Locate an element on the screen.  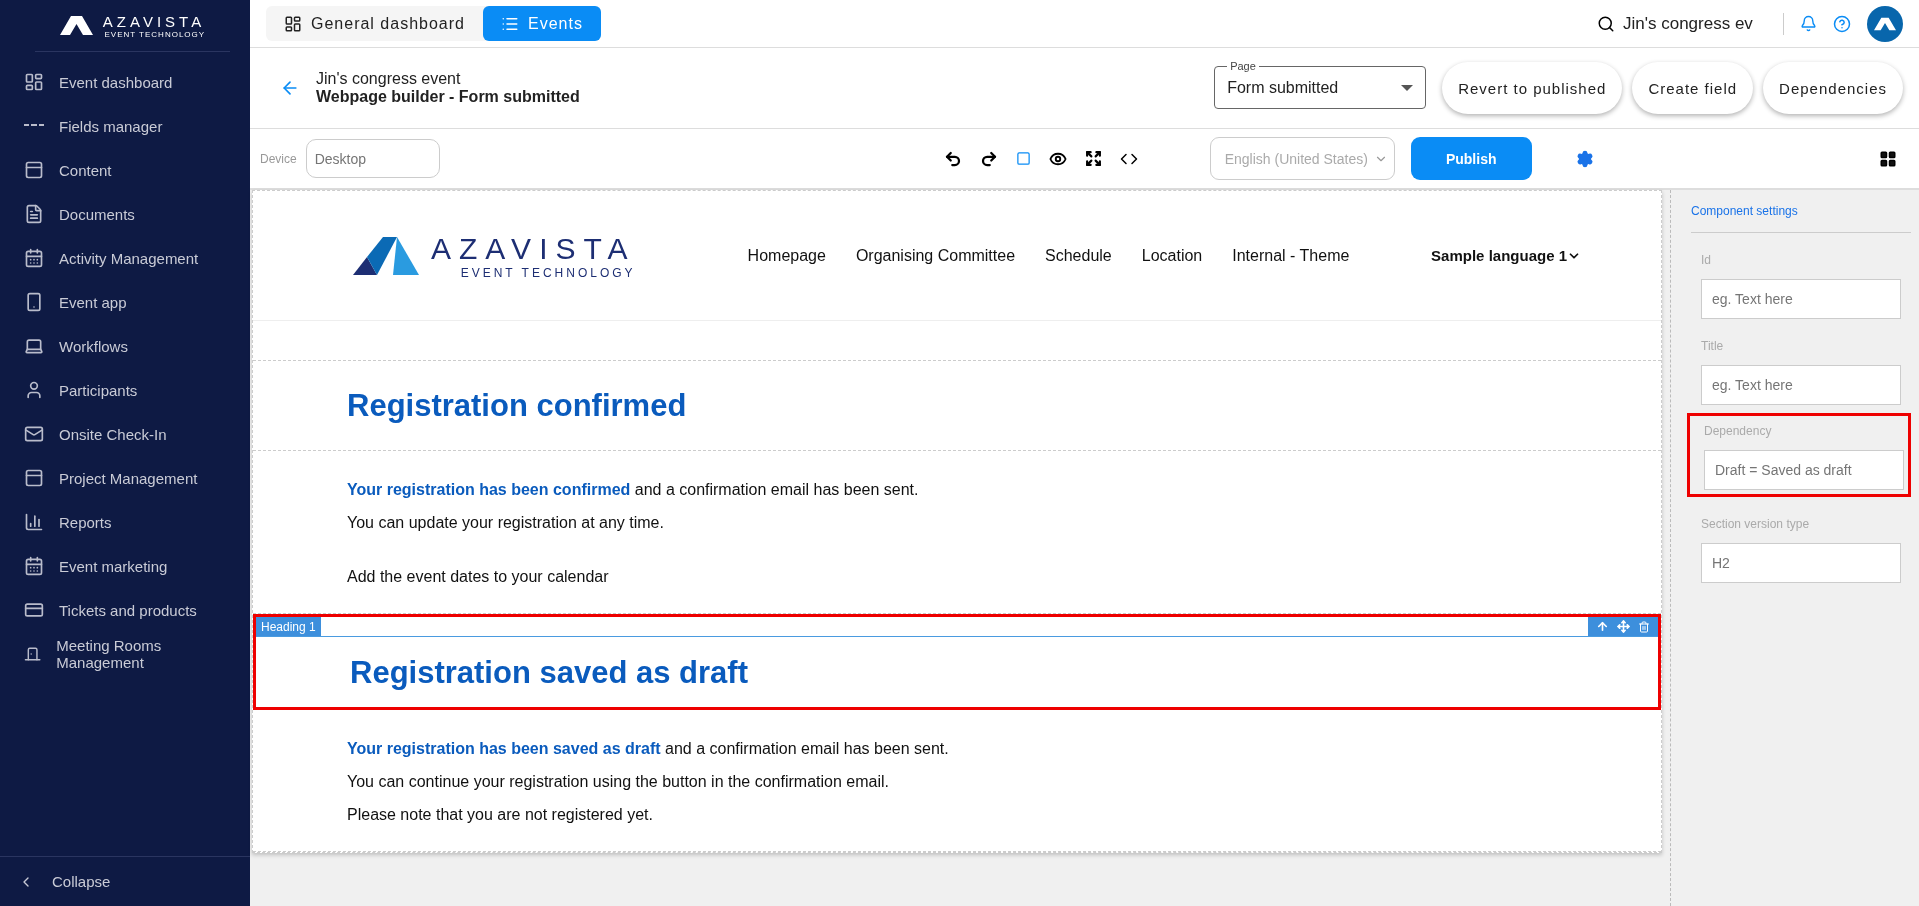
sidebar-item: Participants is located at coordinates (125, 390).